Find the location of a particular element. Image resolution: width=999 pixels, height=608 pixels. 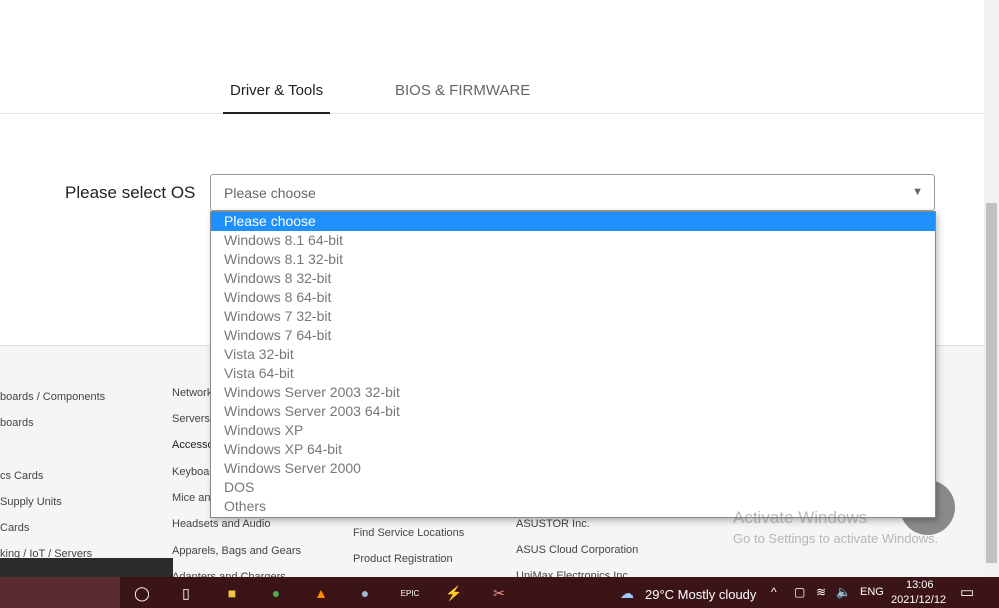

activation-subtitle: Go to Settings to activate Windows. is located at coordinates (836, 538).